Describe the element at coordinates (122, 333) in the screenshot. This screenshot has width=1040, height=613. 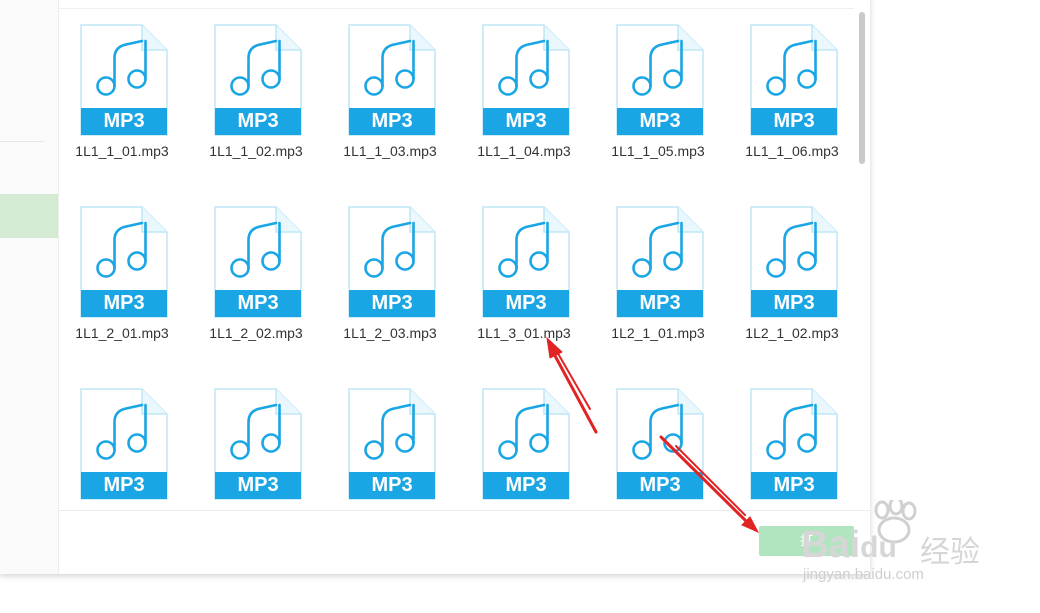
I see `file-name: 1L1_2_01.mp3` at that location.